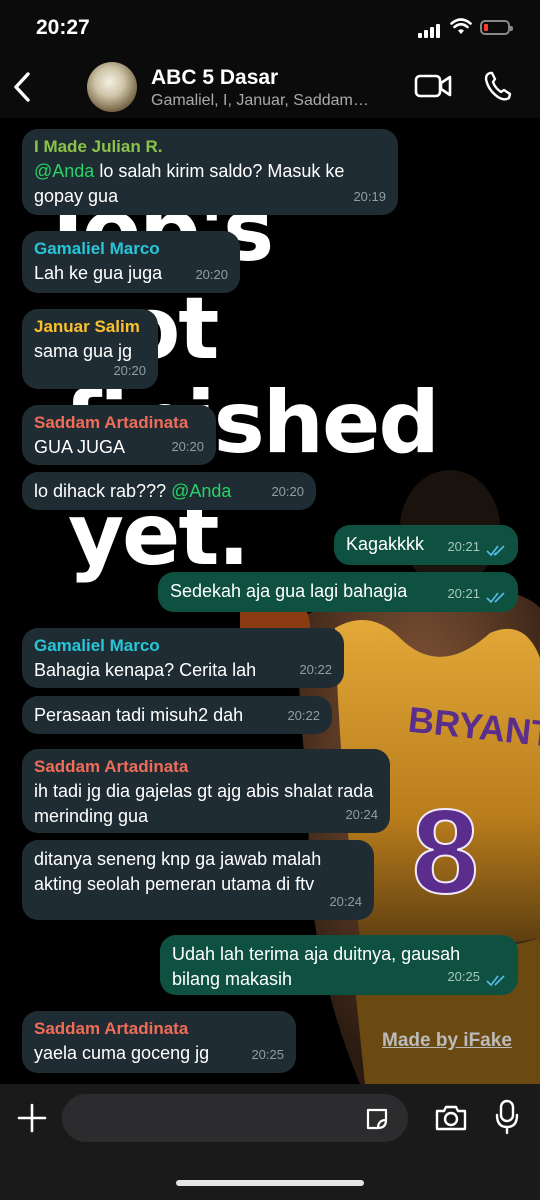 The height and width of the screenshot is (1200, 540). What do you see at coordinates (377, 1119) in the screenshot?
I see `sticker-icon` at bounding box center [377, 1119].